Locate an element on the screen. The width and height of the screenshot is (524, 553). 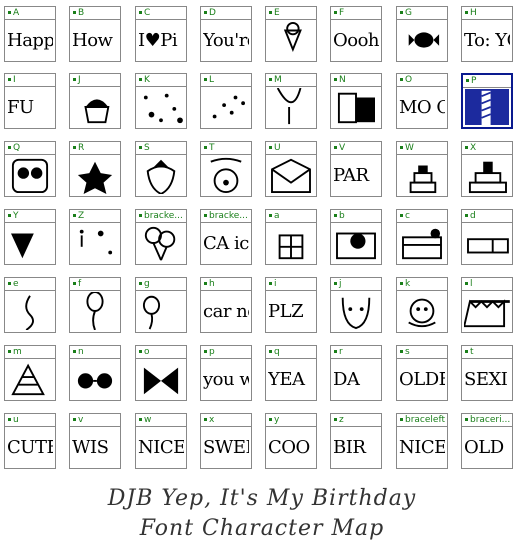
glyph-cell: B How m CAND is located at coordinates (95, 34).